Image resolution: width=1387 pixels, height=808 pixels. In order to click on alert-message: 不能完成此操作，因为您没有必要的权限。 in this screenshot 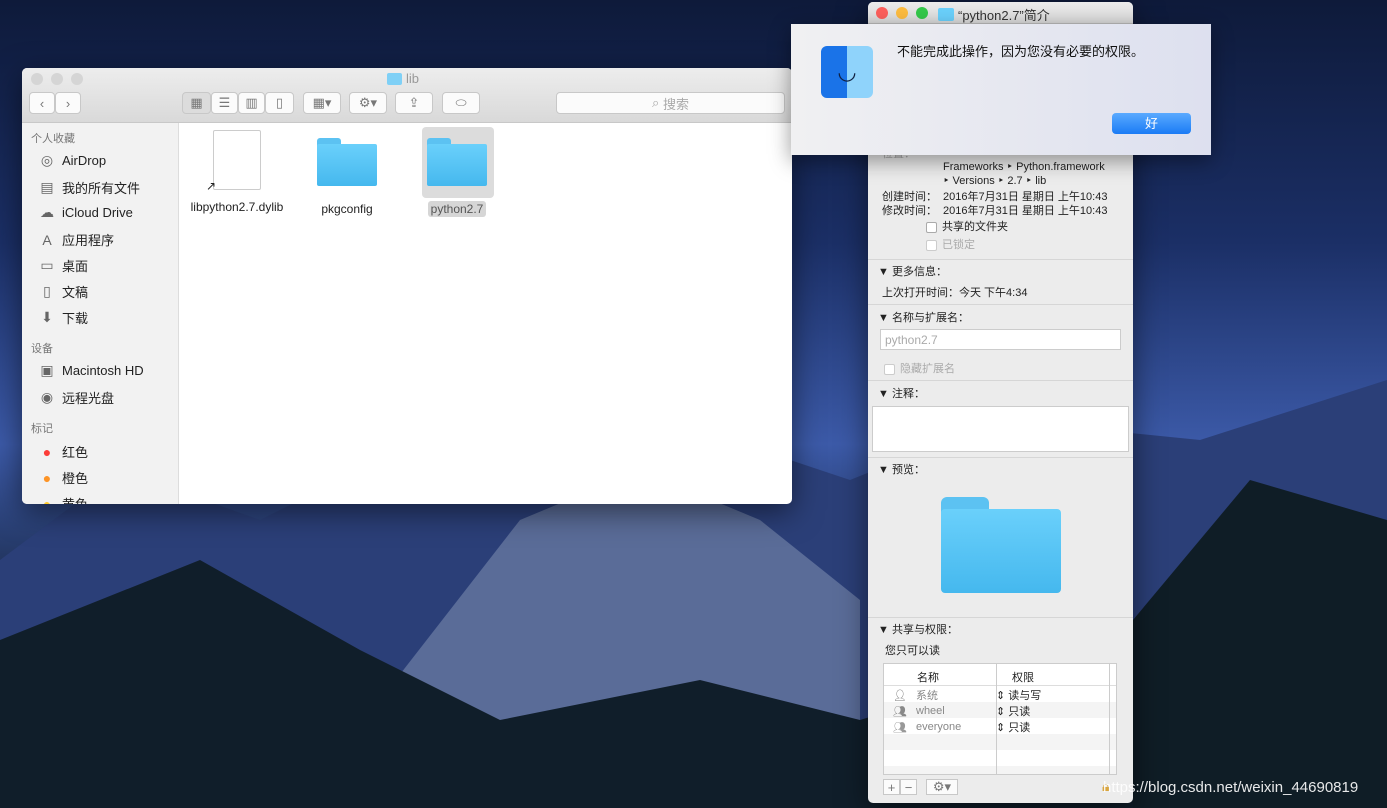, I will do `click(1021, 51)`.